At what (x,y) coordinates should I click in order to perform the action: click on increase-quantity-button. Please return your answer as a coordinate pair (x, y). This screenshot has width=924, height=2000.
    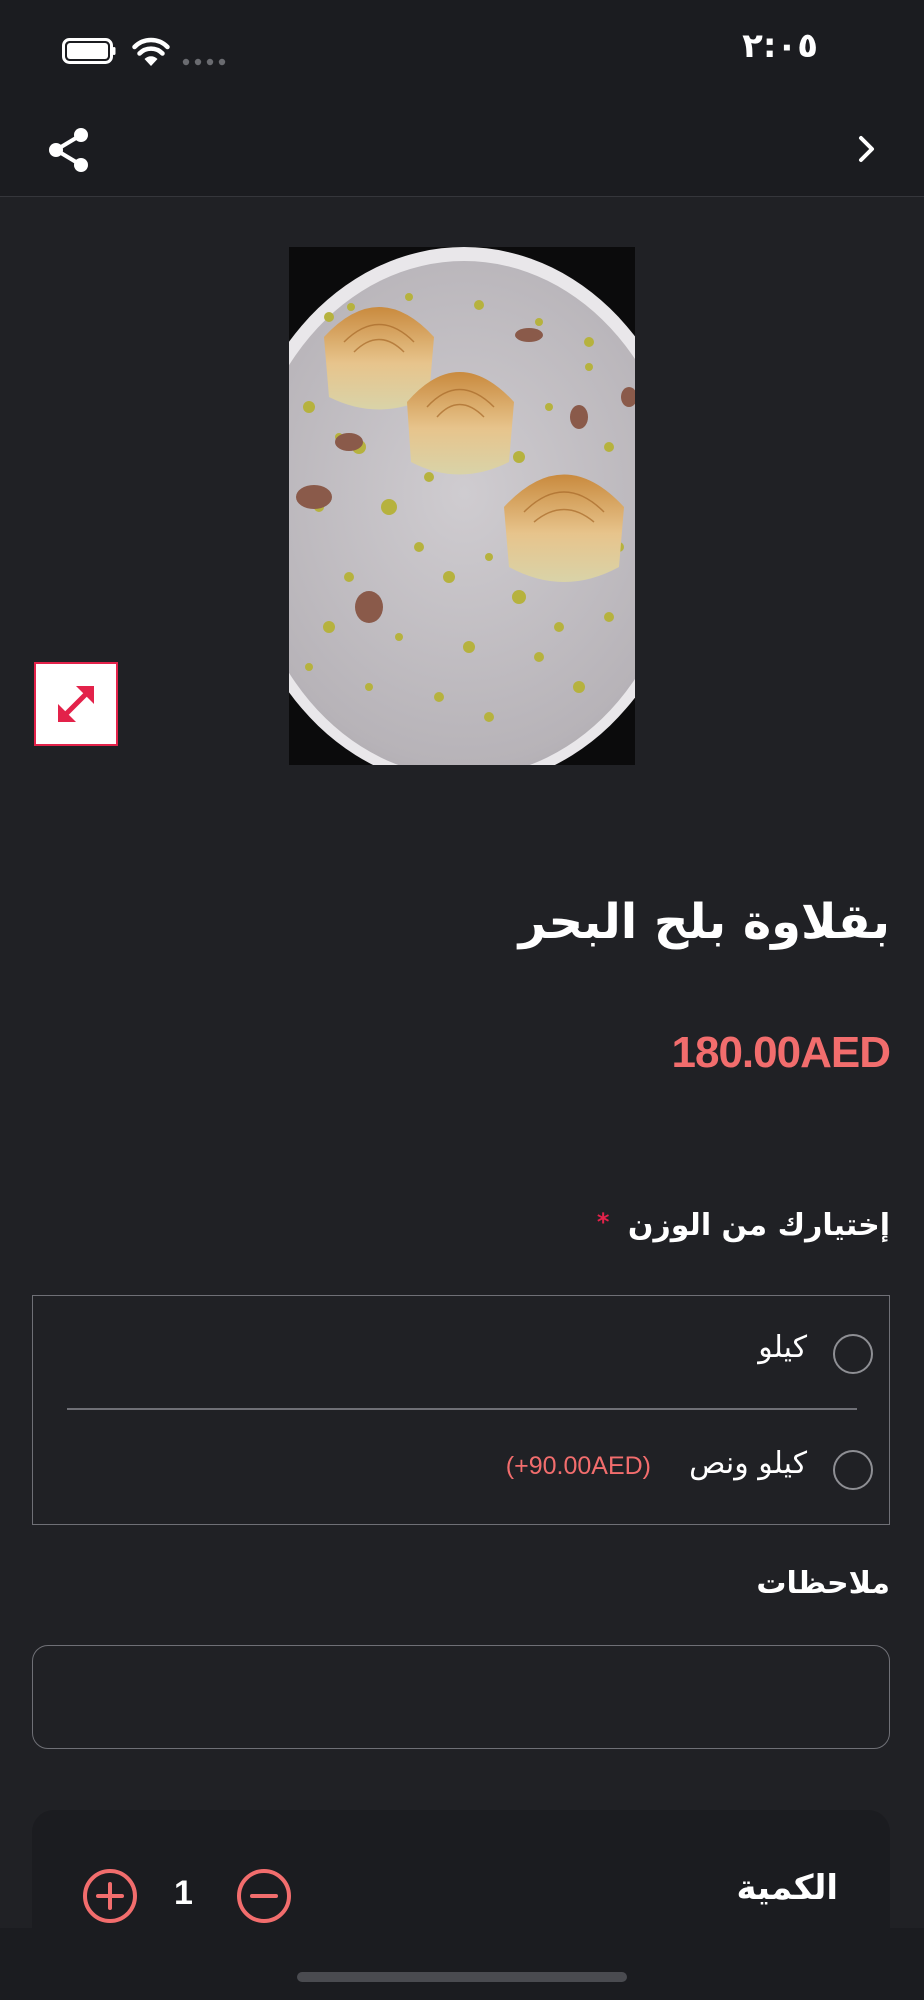
    Looking at the image, I should click on (110, 1896).